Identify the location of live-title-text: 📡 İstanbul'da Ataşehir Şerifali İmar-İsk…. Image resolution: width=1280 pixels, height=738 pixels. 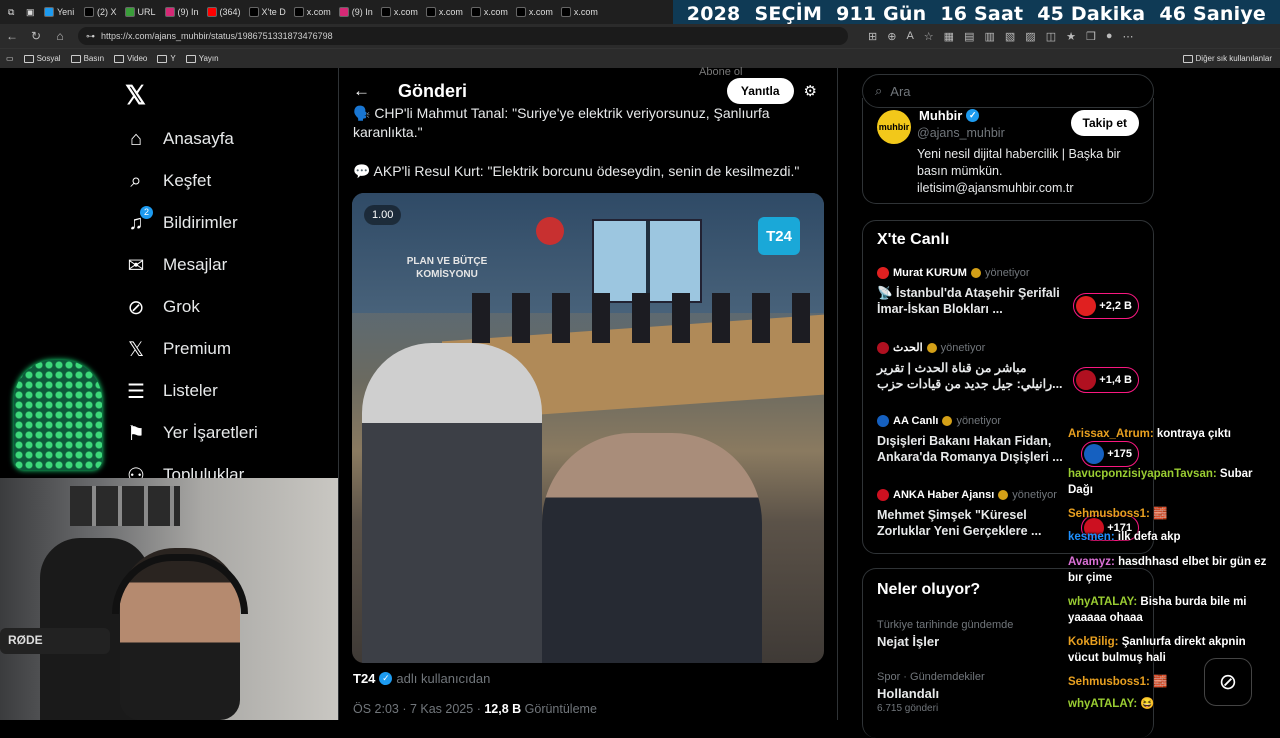
(968, 301).